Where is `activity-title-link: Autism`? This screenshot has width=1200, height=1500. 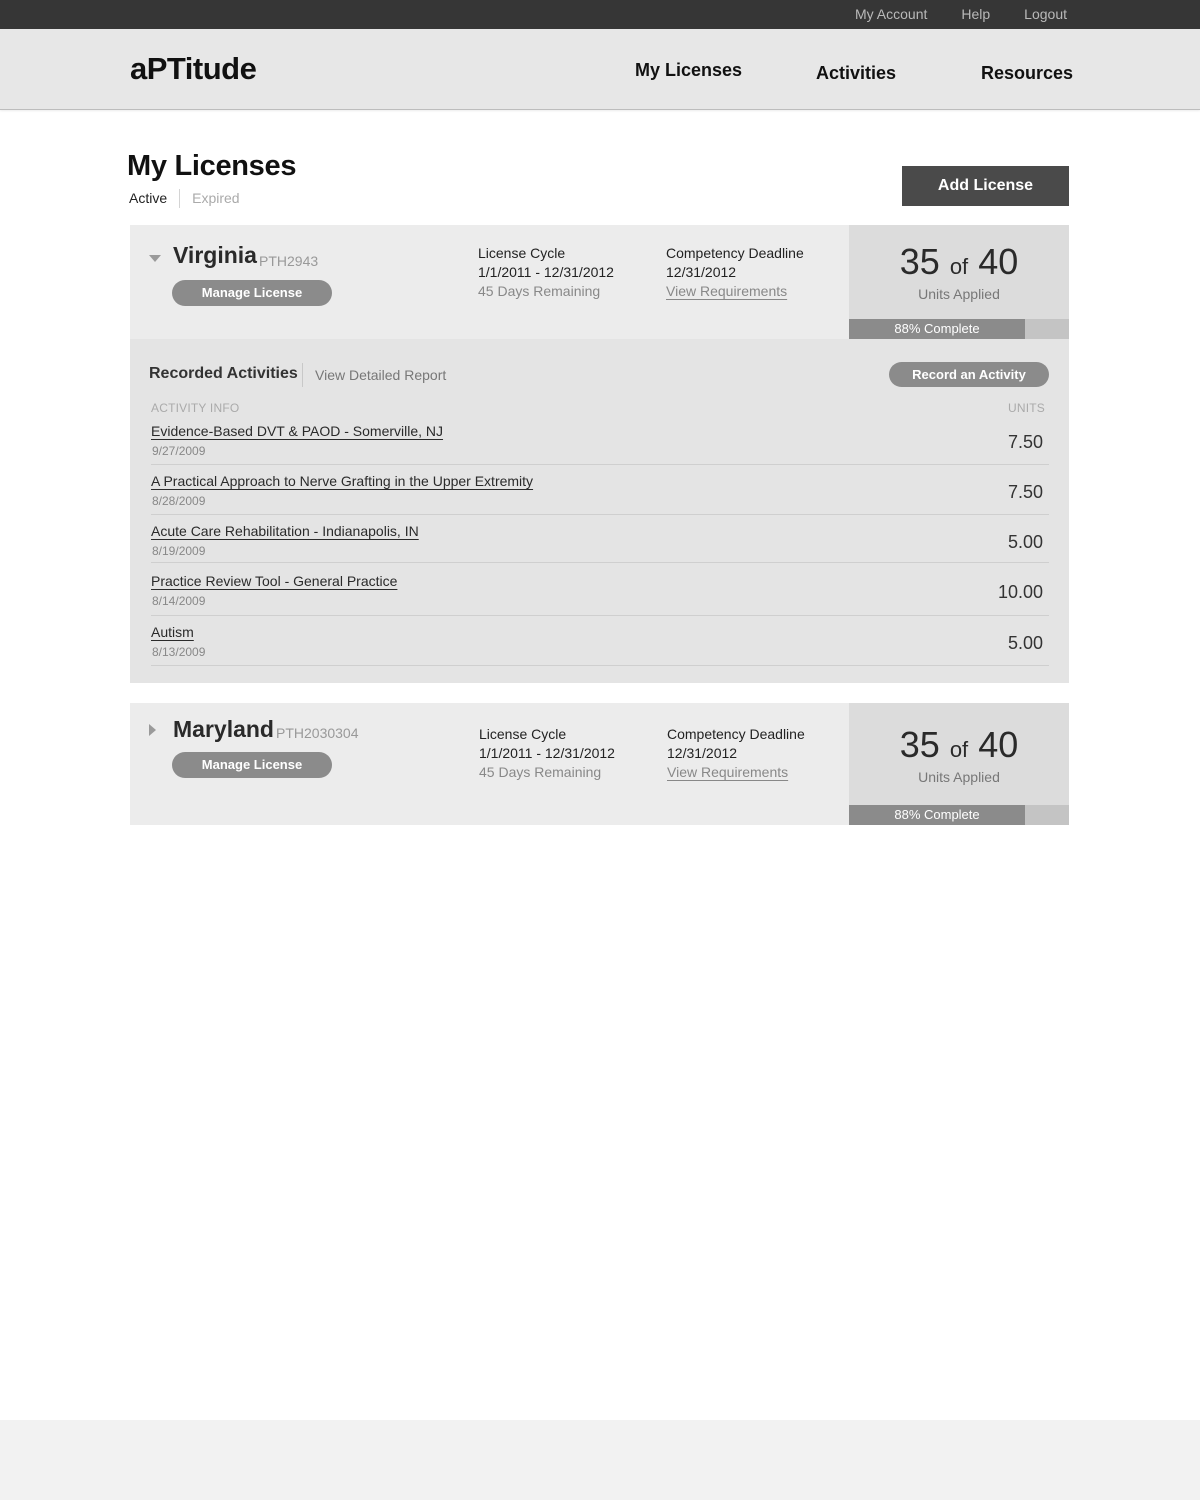
activity-title-link: Autism is located at coordinates (172, 632).